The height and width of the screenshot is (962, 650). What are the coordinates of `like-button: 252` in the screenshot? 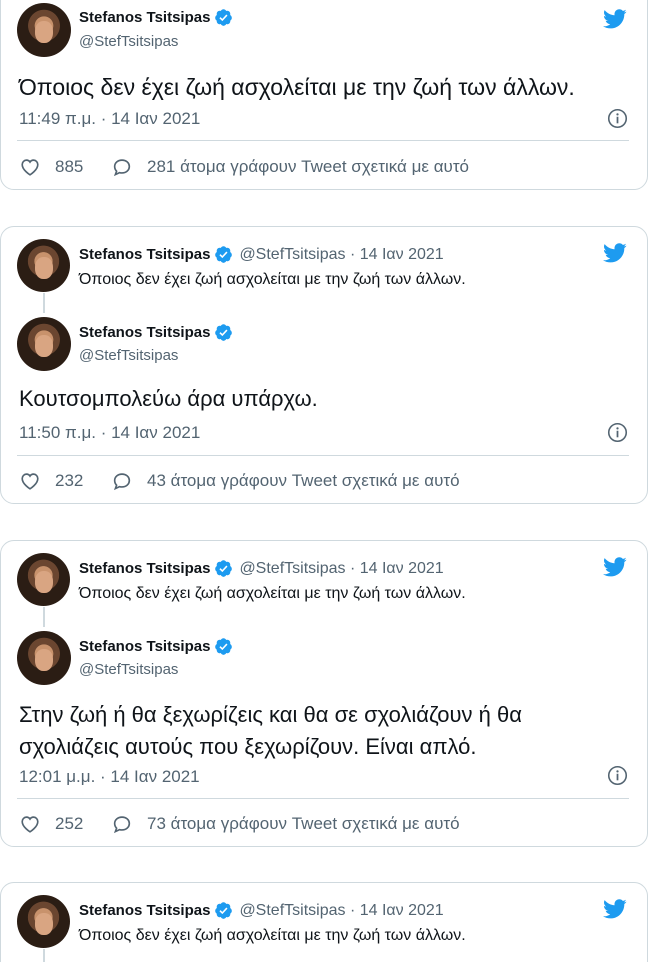 It's located at (51, 824).